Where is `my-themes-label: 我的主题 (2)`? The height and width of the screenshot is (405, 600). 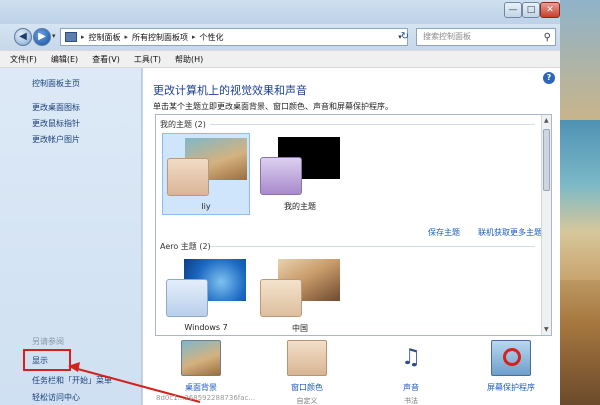 my-themes-label: 我的主题 (2) is located at coordinates (183, 124).